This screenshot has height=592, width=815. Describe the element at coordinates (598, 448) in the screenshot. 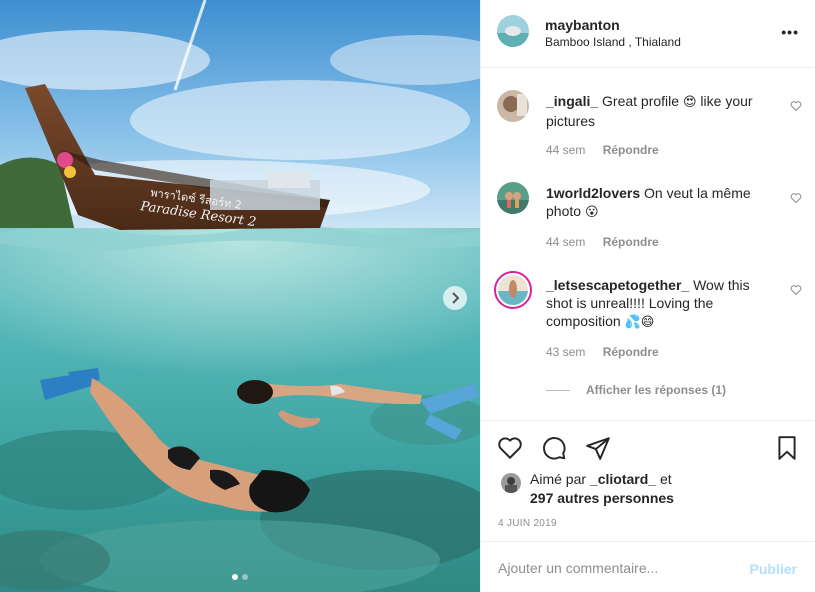

I see `share-icon` at that location.